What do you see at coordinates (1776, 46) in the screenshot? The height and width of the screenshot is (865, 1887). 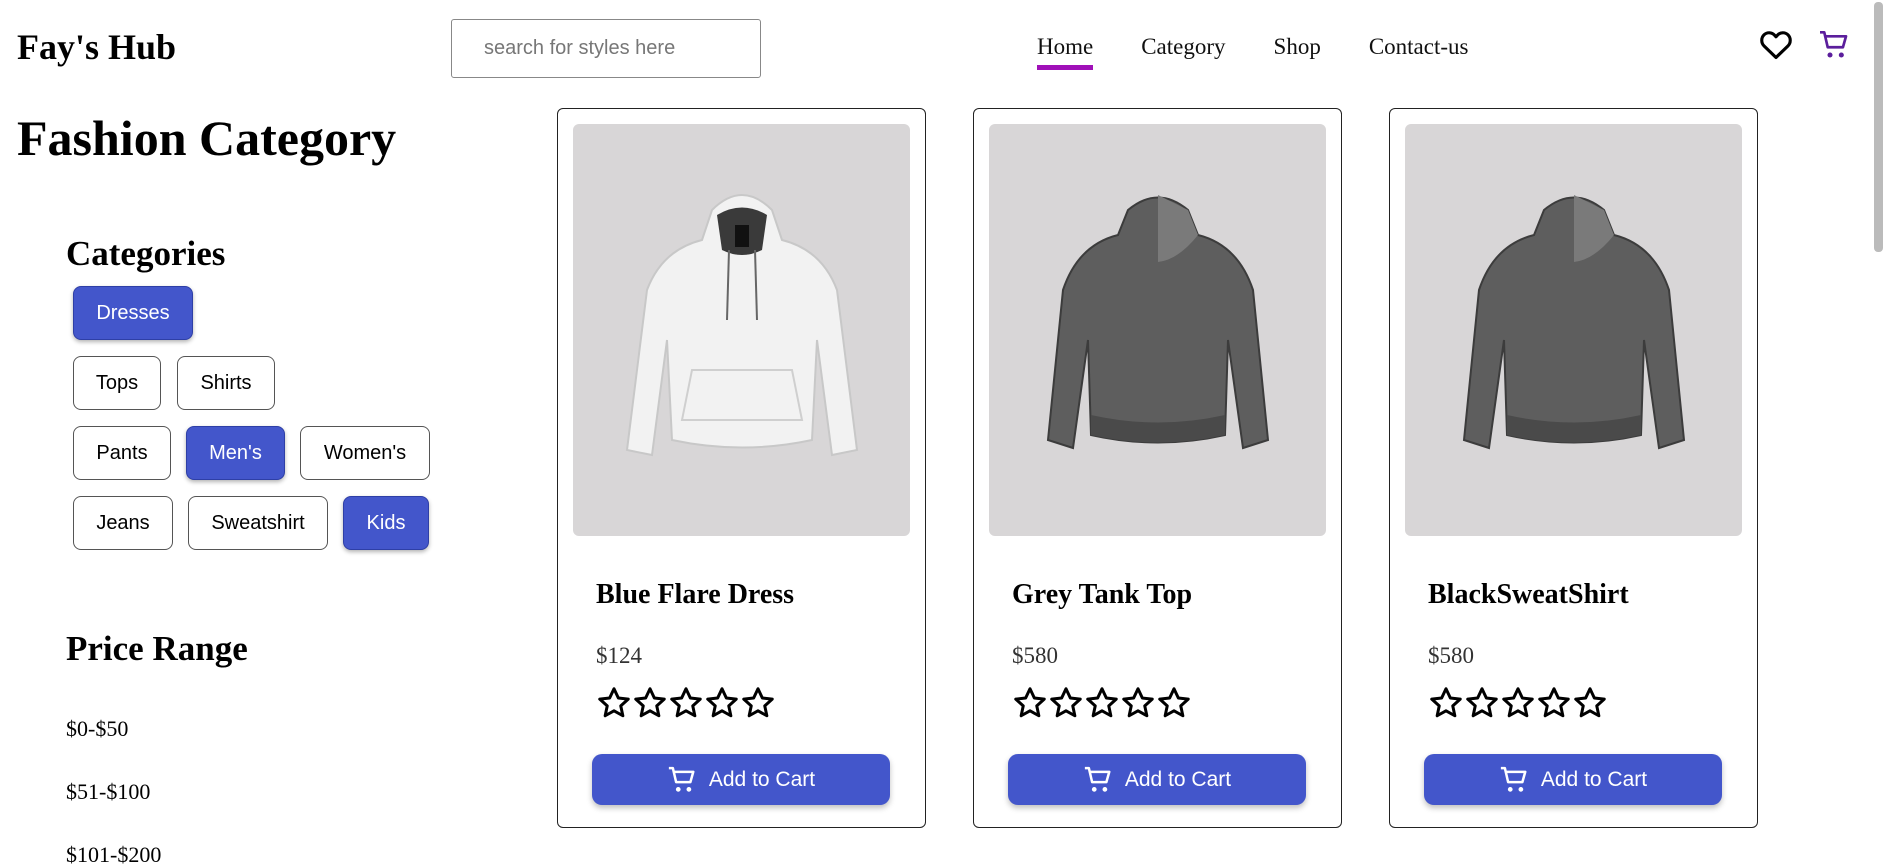 I see `heart-icon` at bounding box center [1776, 46].